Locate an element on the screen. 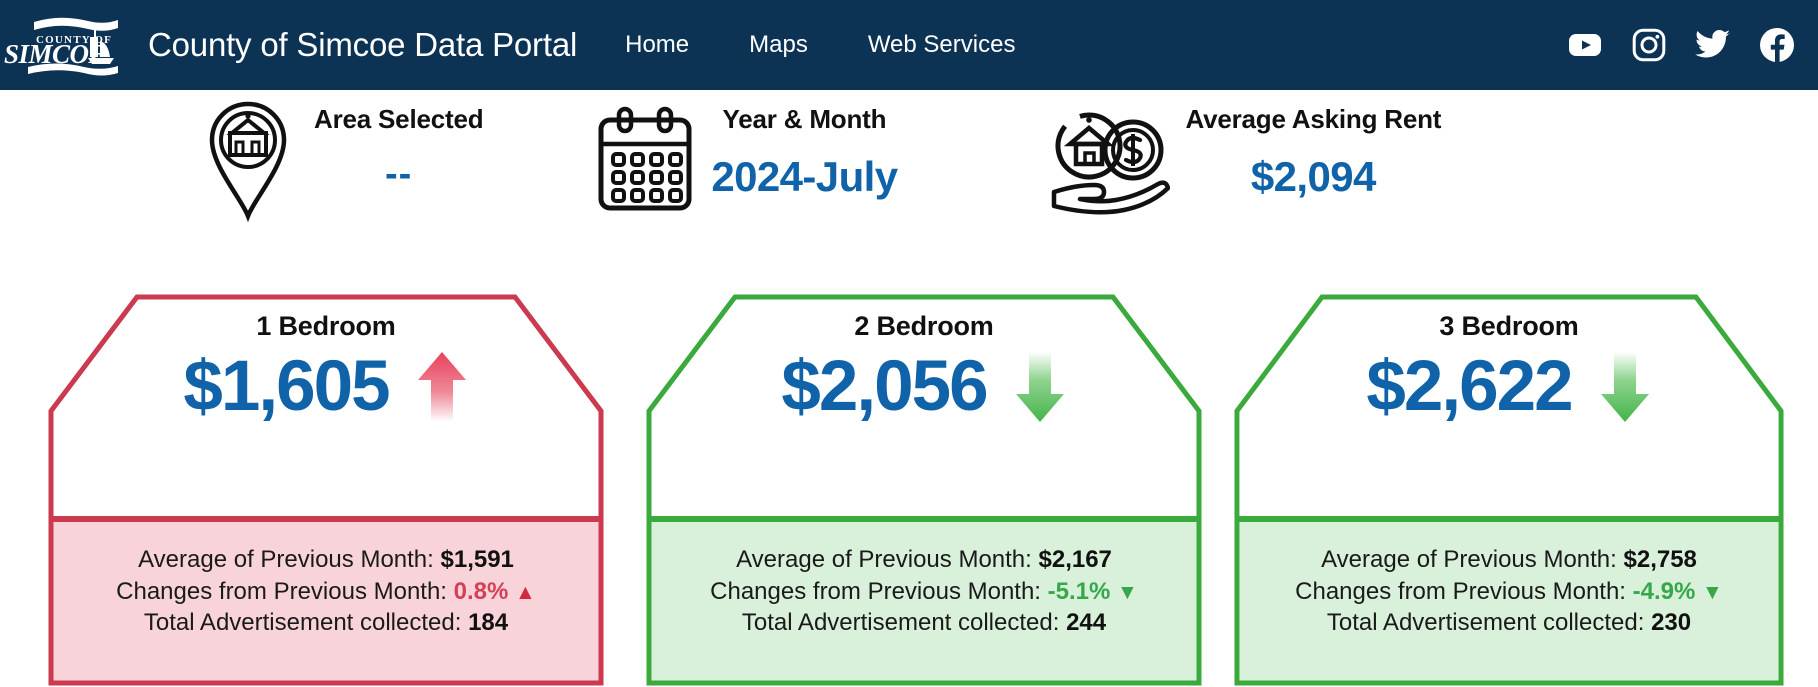  kpi-year-month-text: Year & Month 2024-July is located at coordinates (804, 152).